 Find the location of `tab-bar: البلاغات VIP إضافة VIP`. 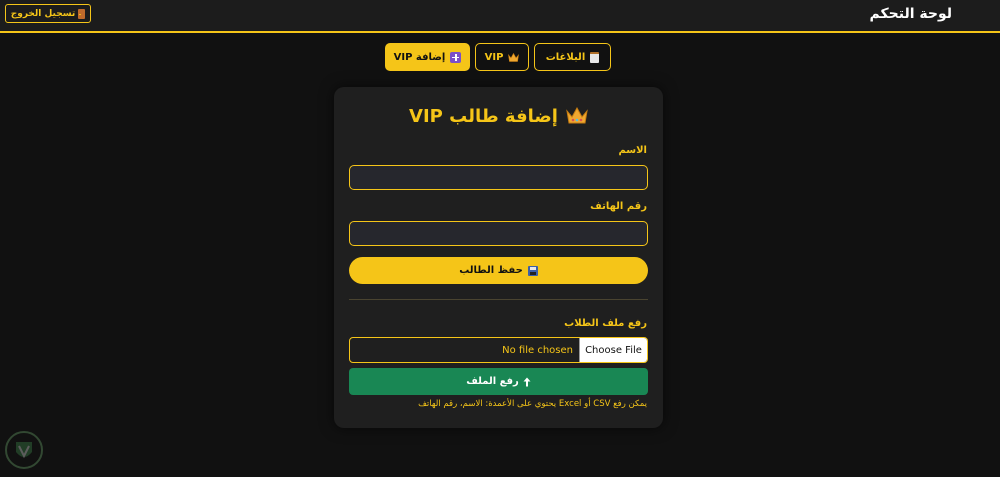

tab-bar: البلاغات VIP إضافة VIP is located at coordinates (500, 57).